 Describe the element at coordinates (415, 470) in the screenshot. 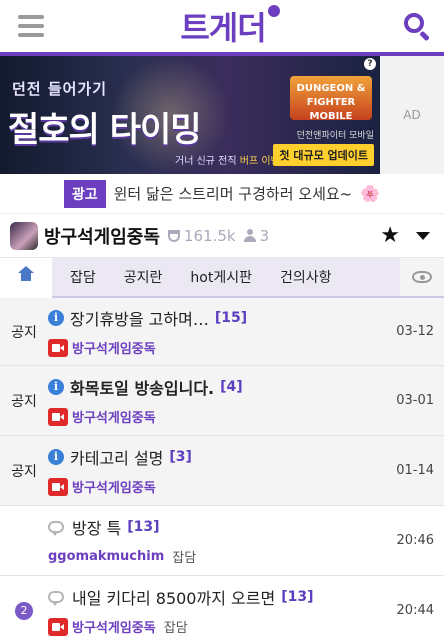

I see `post-time: 01-14` at that location.